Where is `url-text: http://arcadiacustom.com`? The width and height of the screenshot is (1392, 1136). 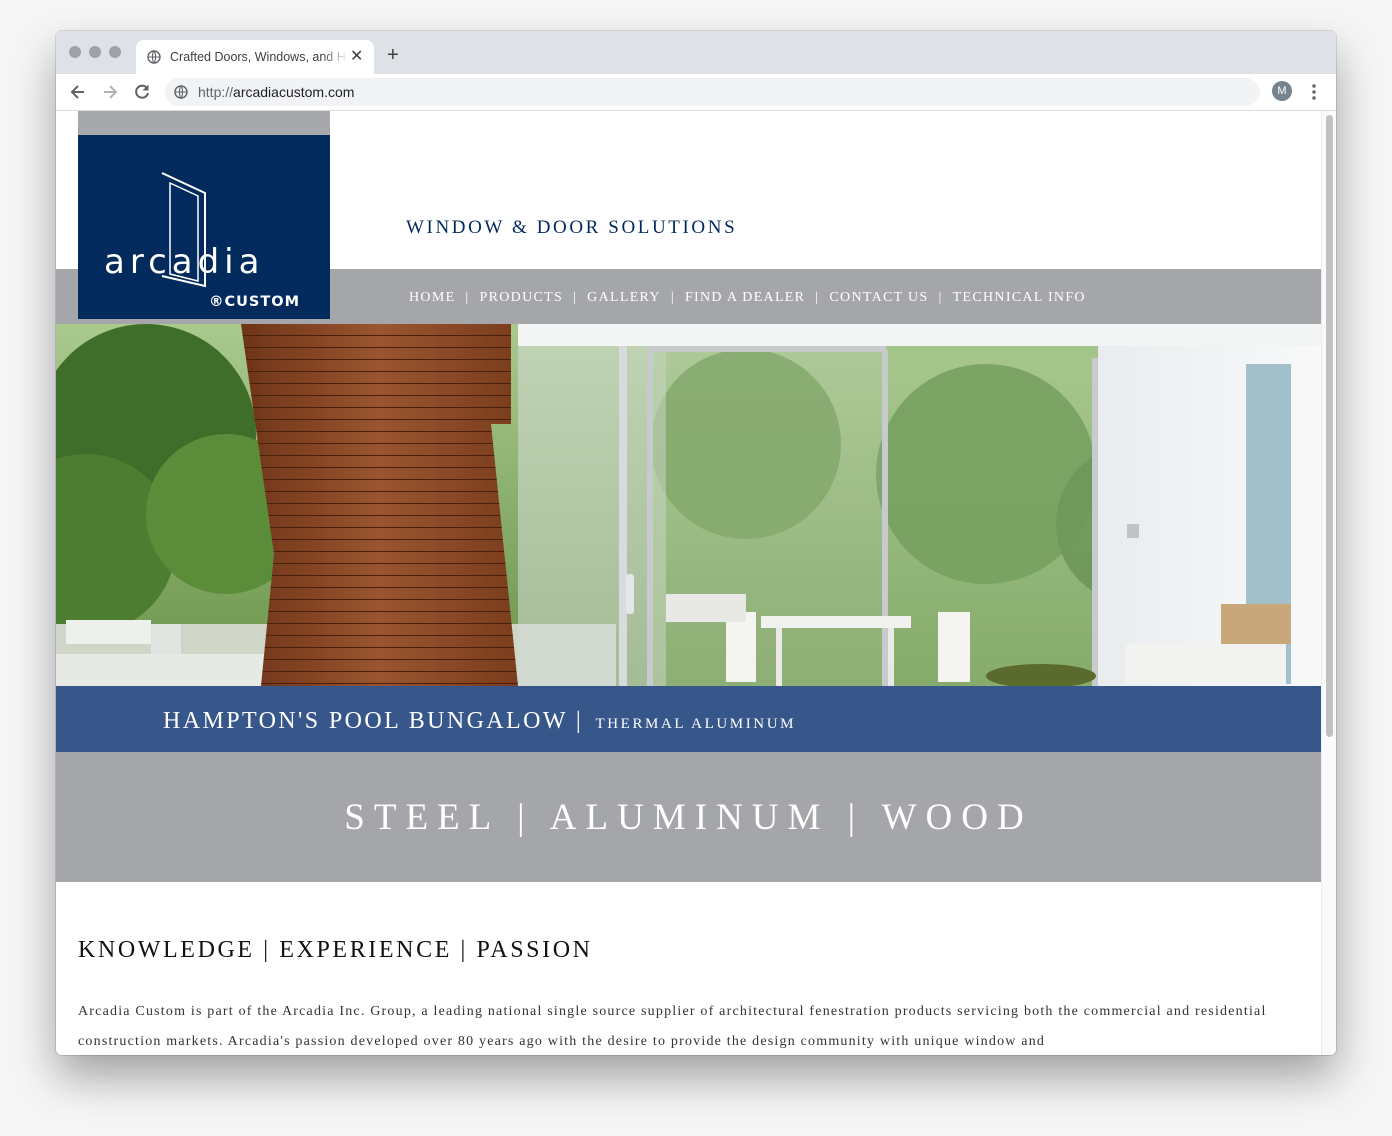
url-text: http://arcadiacustom.com is located at coordinates (276, 92).